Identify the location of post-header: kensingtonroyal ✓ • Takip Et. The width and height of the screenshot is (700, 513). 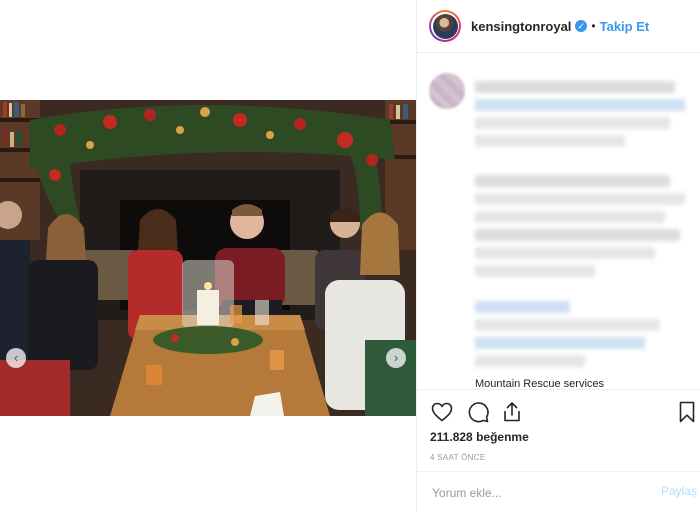
(558, 26).